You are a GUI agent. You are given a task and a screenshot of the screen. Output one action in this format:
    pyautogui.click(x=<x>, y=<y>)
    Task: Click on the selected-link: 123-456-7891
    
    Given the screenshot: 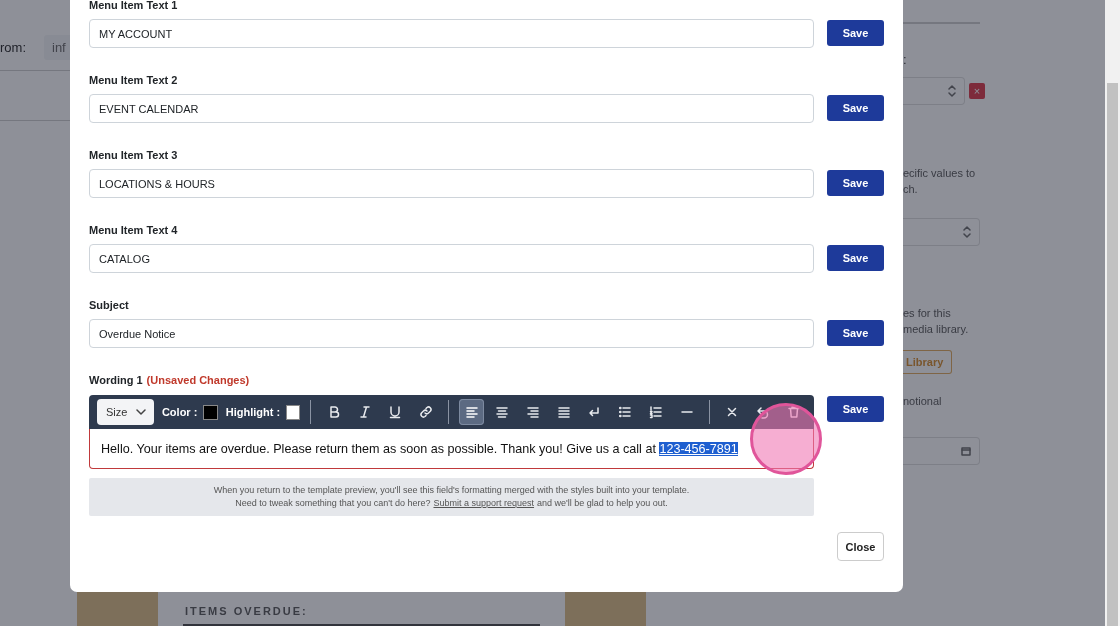 What is the action you would take?
    pyautogui.click(x=698, y=448)
    